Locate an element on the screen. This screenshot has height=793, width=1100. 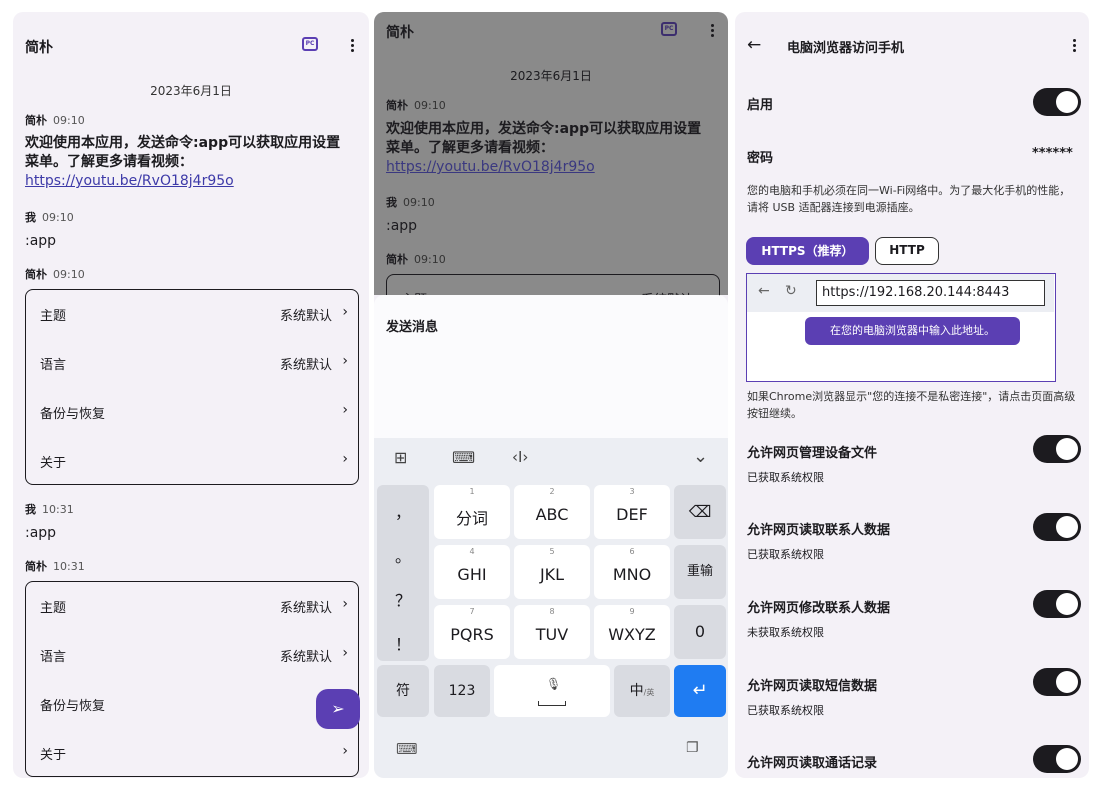
modify-contacts-toggle is located at coordinates (1057, 604).